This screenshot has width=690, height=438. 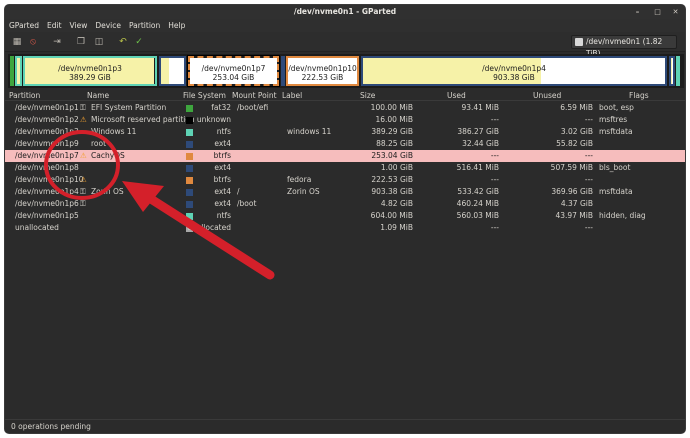 I want to click on partition-flags: bls_boot, so click(x=615, y=167).